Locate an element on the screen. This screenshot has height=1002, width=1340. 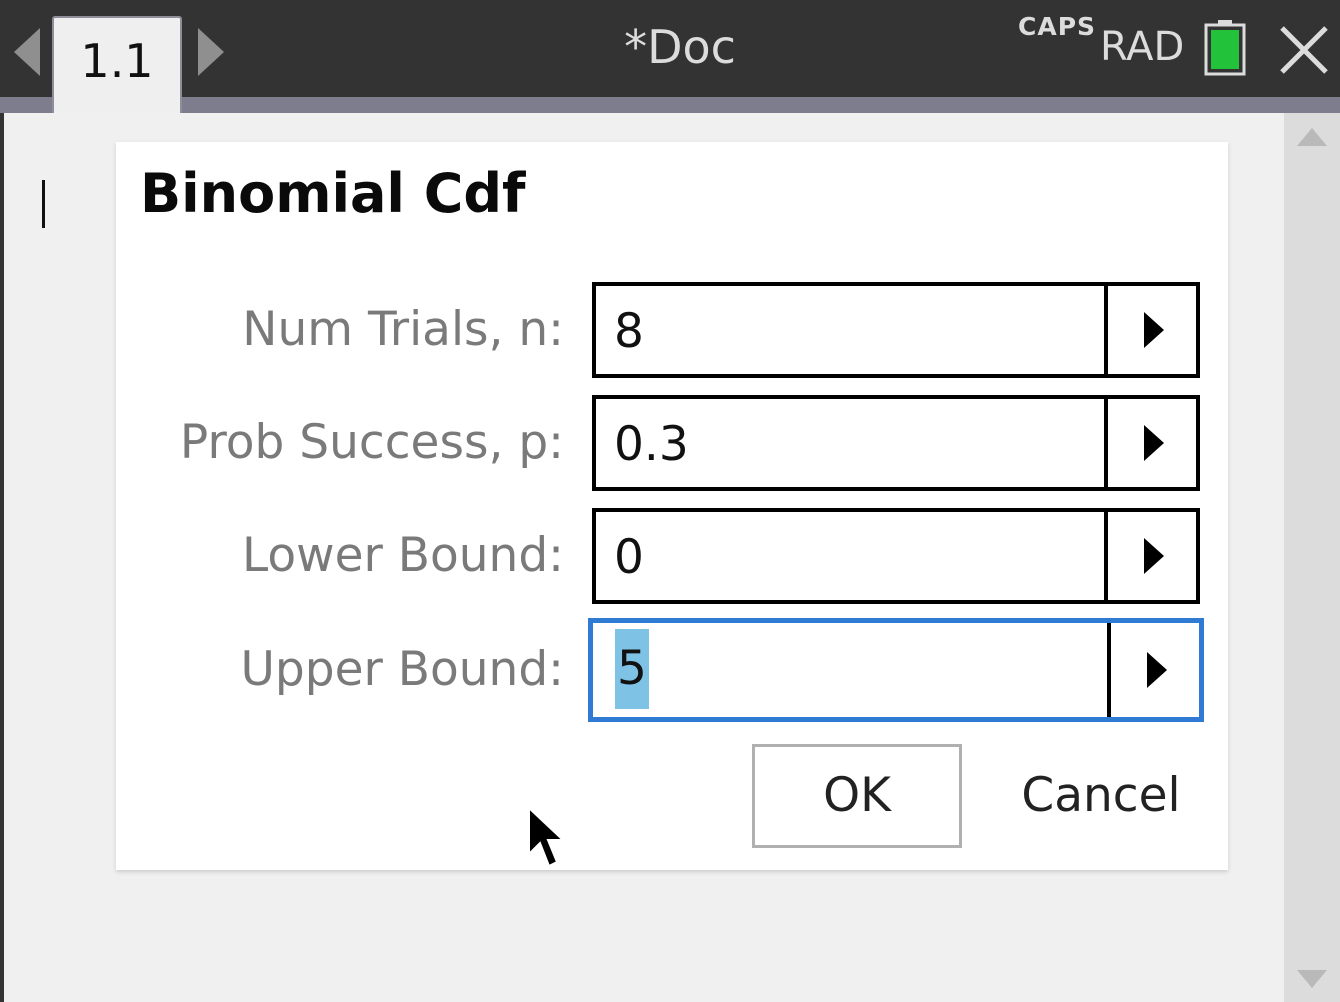
upper-bound-value: 5 is located at coordinates (632, 669).